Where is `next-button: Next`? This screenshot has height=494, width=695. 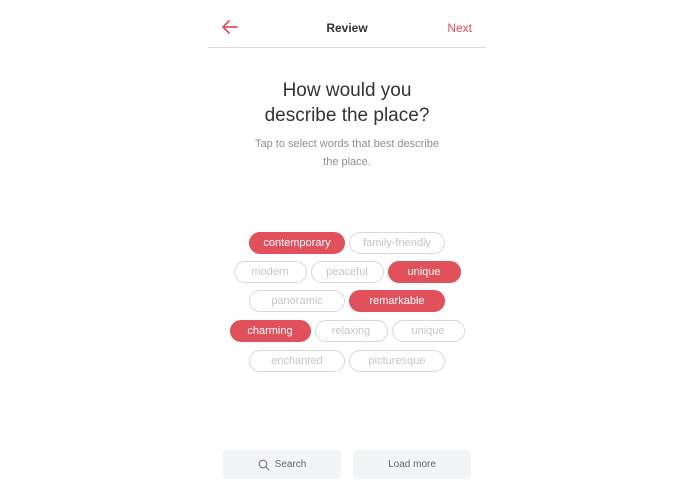
next-button: Next is located at coordinates (459, 28).